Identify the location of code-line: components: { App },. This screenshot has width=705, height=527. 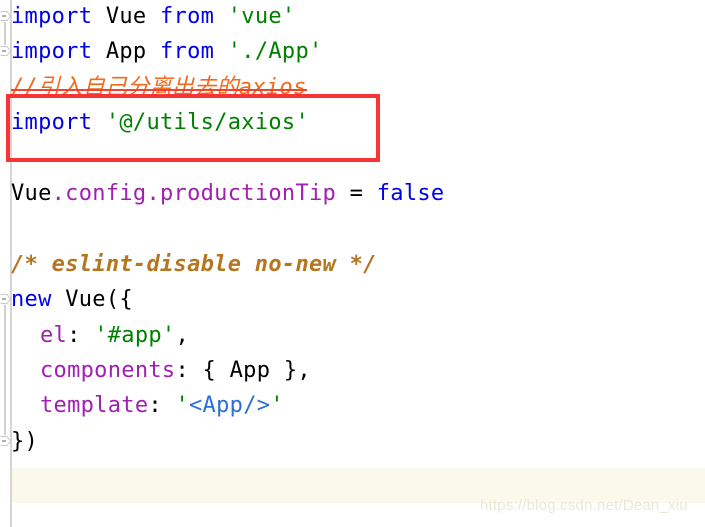
(161, 371).